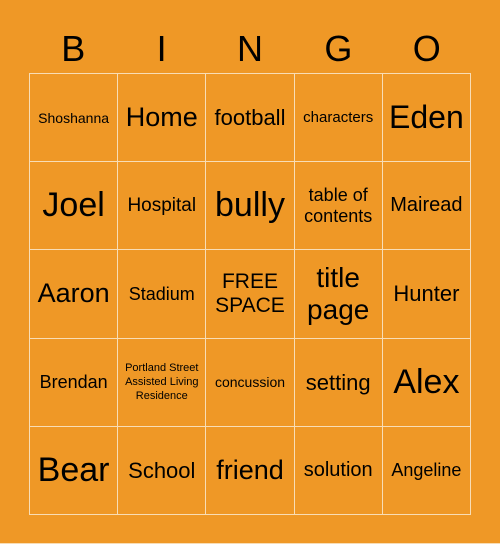 The height and width of the screenshot is (544, 500). I want to click on bingo-cell: bully, so click(250, 206).